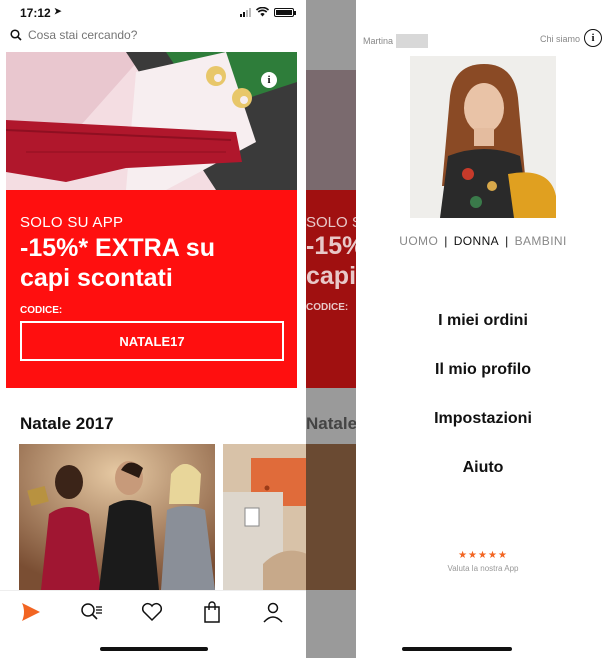 The height and width of the screenshot is (658, 610). I want to click on rate-app-label: Valuta la nostra App, so click(483, 568).